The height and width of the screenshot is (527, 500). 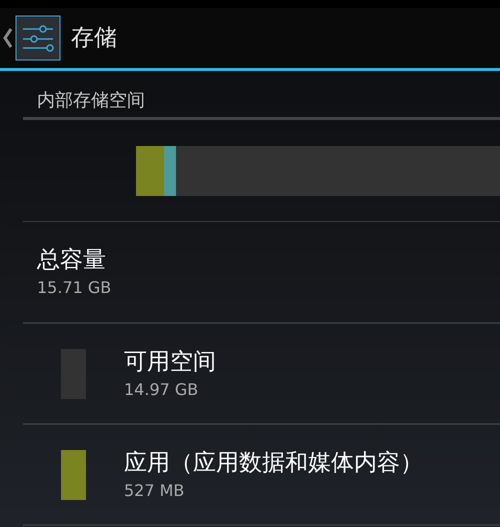 What do you see at coordinates (90, 101) in the screenshot?
I see `section-header: 内部存储空间` at bounding box center [90, 101].